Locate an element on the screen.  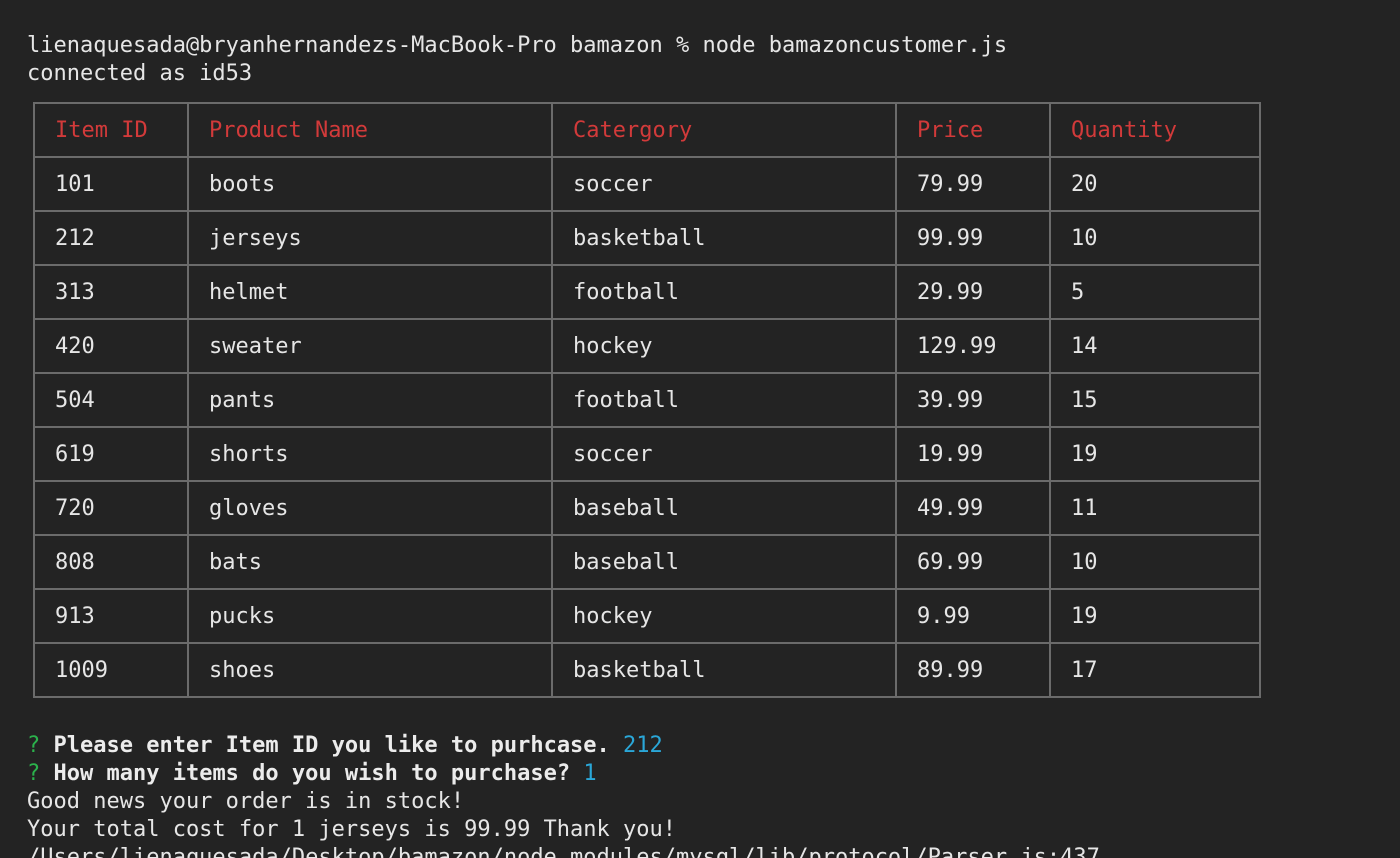
cell-quantity: 15 is located at coordinates (1155, 400).